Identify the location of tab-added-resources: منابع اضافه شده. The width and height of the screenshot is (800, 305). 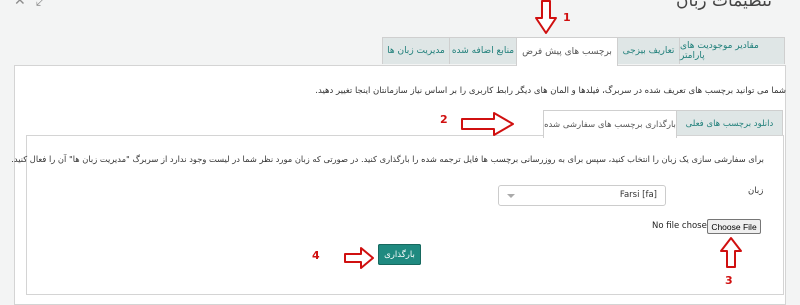
(483, 50).